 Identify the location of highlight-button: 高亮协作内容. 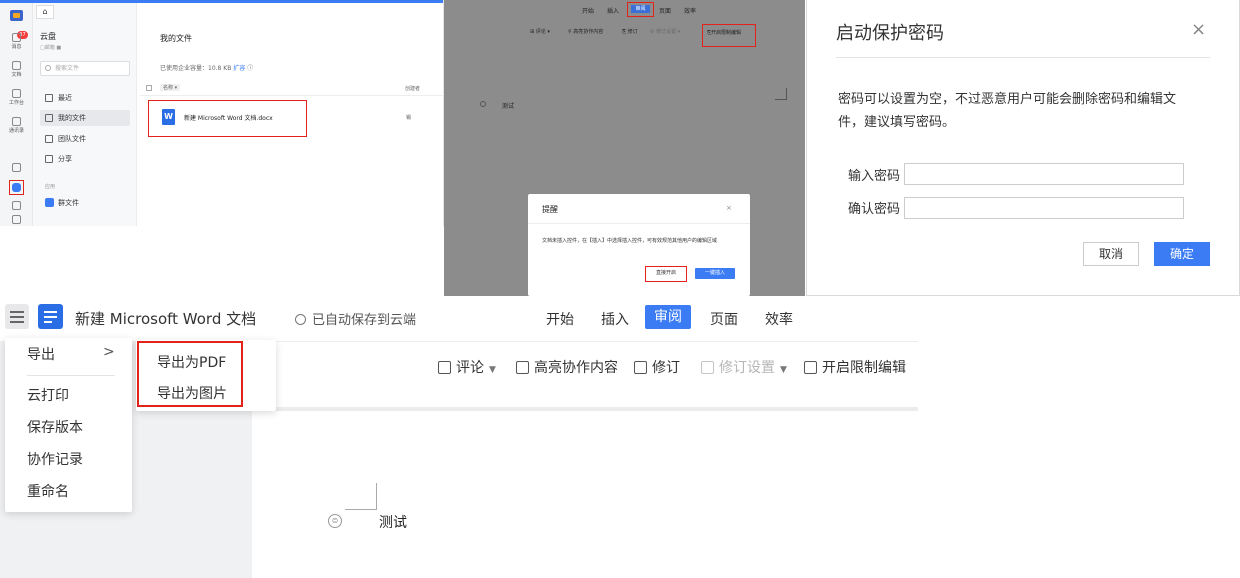
(567, 367).